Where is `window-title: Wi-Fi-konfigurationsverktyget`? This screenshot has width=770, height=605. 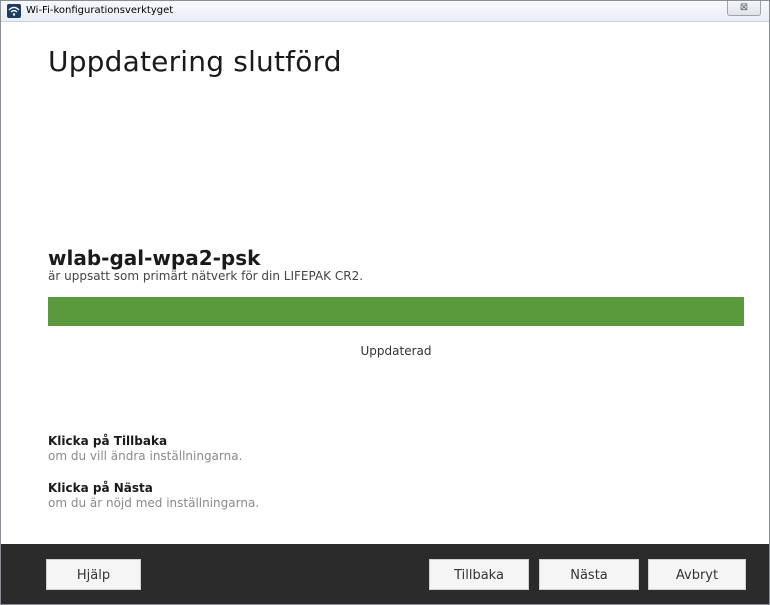
window-title: Wi-Fi-konfigurationsverktyget is located at coordinates (100, 10).